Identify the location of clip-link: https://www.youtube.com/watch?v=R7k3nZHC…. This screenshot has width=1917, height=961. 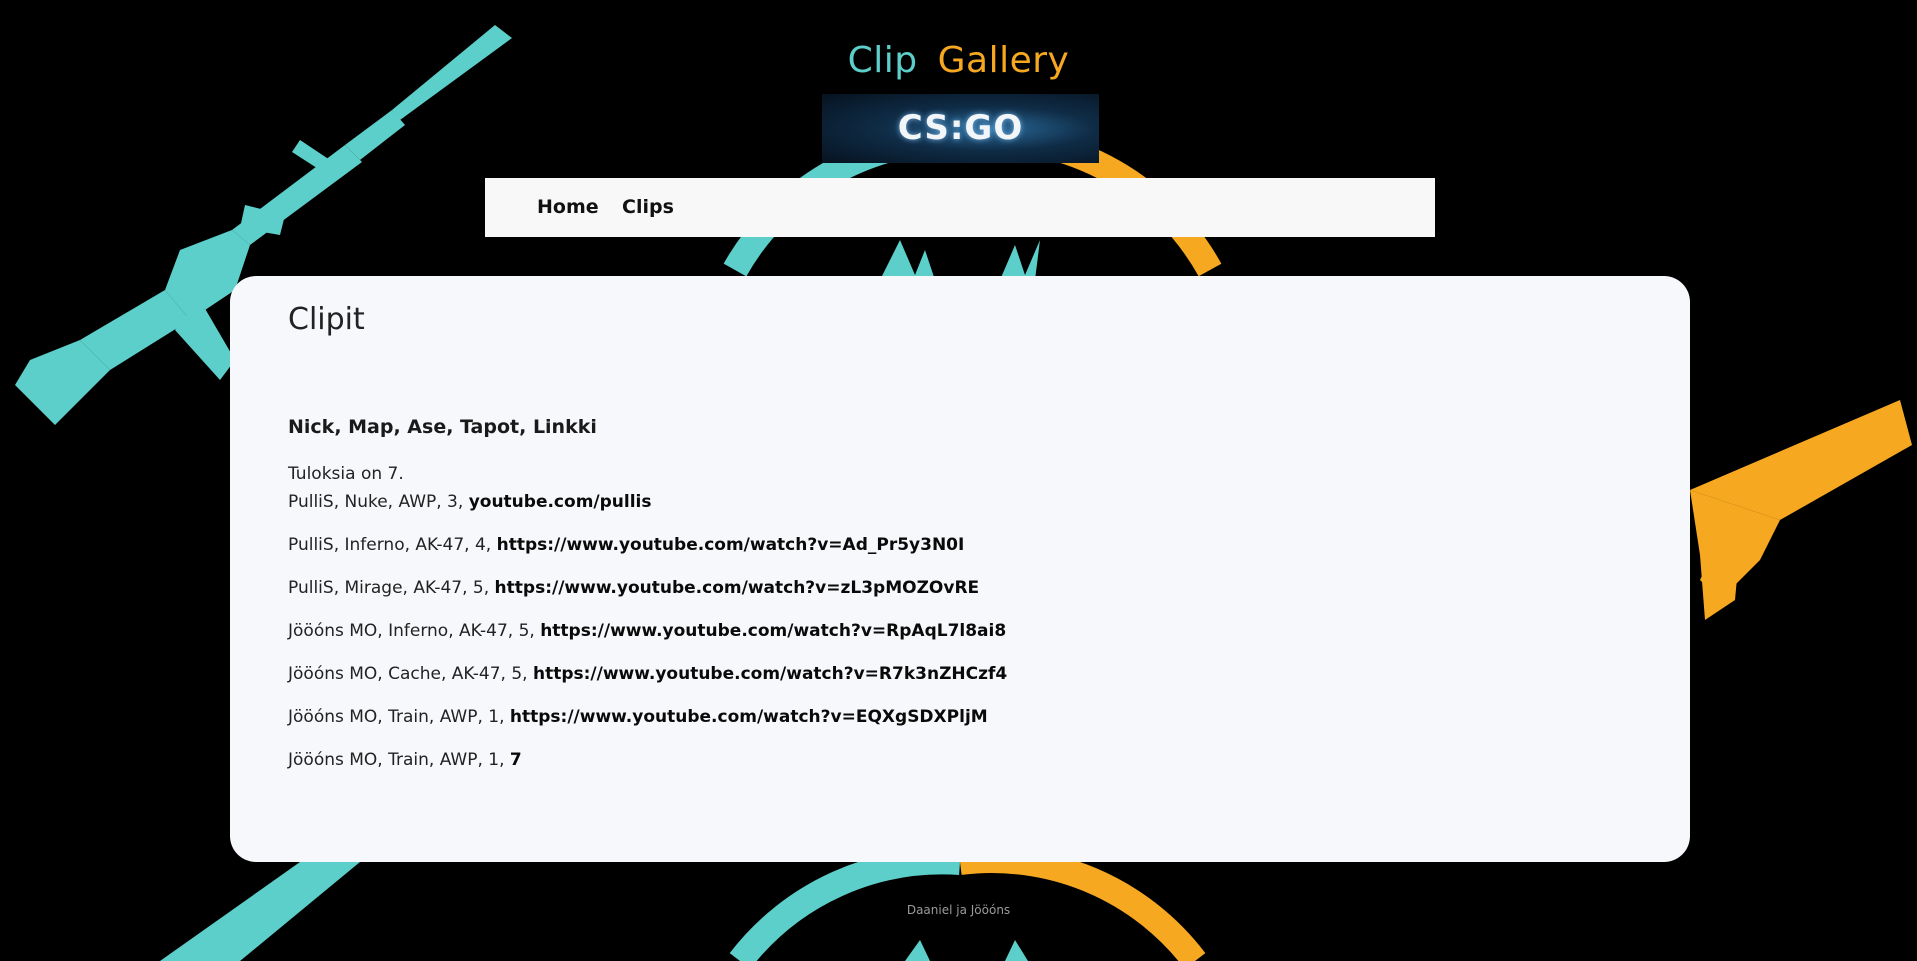
(770, 674).